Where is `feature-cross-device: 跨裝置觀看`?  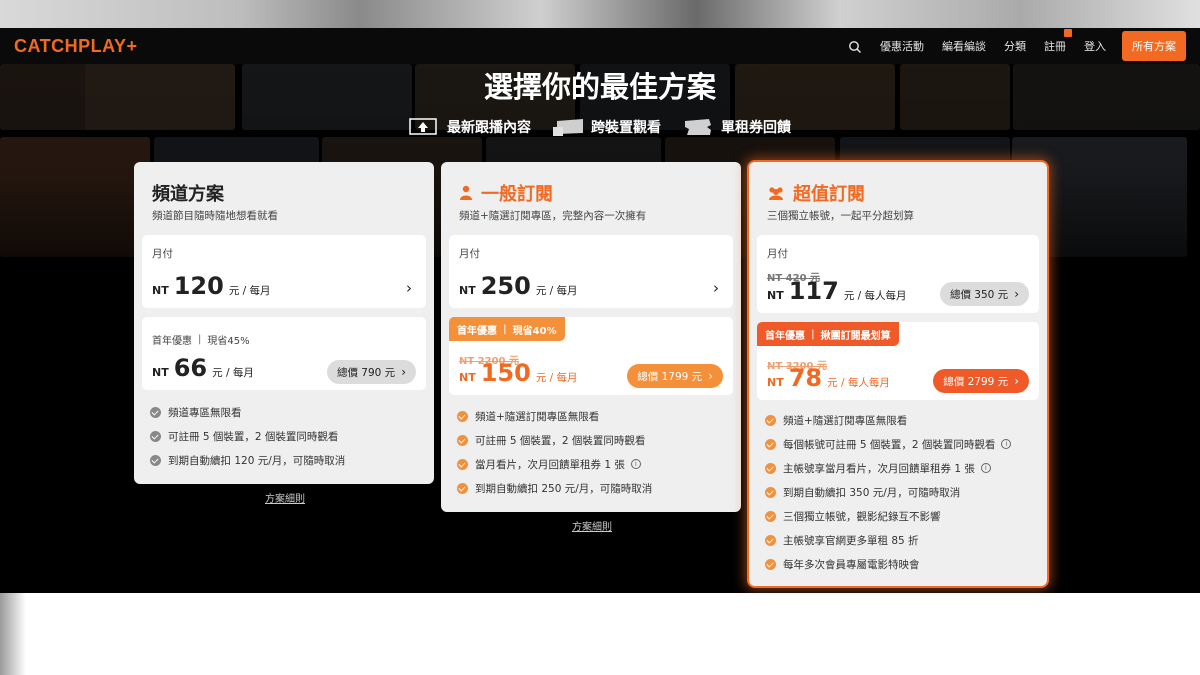
feature-cross-device: 跨裝置觀看 is located at coordinates (607, 127).